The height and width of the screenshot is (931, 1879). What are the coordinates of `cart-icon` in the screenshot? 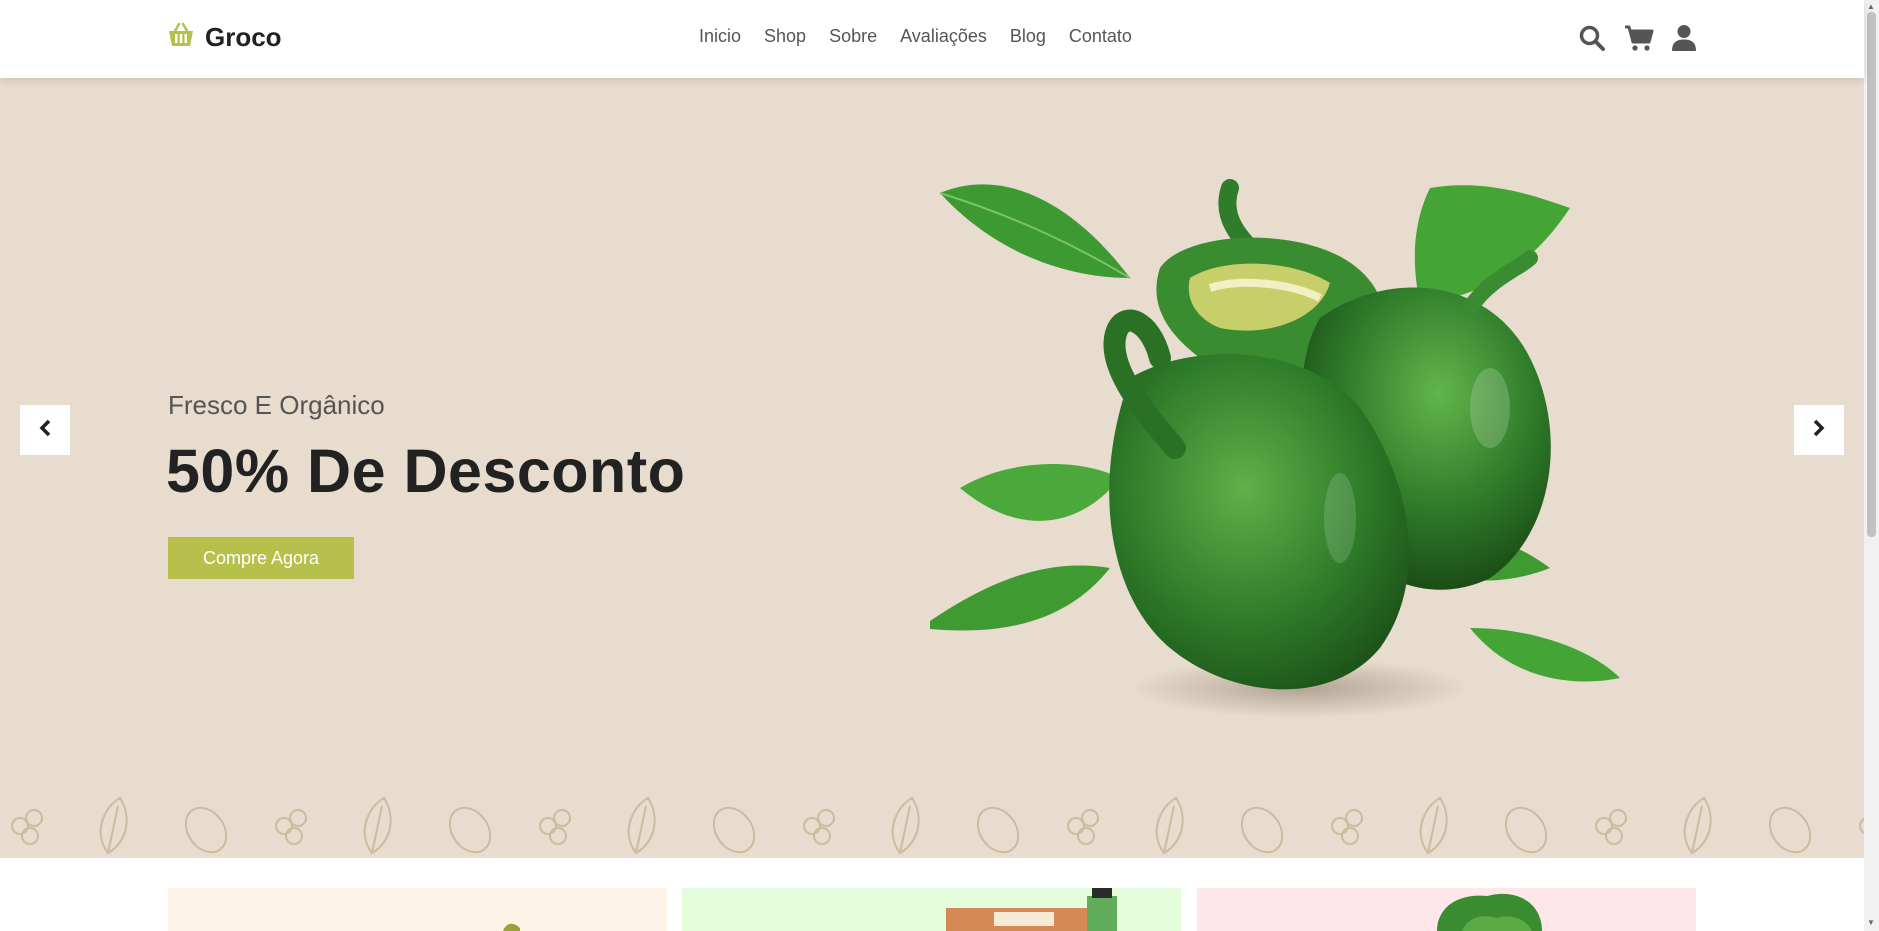 It's located at (1639, 40).